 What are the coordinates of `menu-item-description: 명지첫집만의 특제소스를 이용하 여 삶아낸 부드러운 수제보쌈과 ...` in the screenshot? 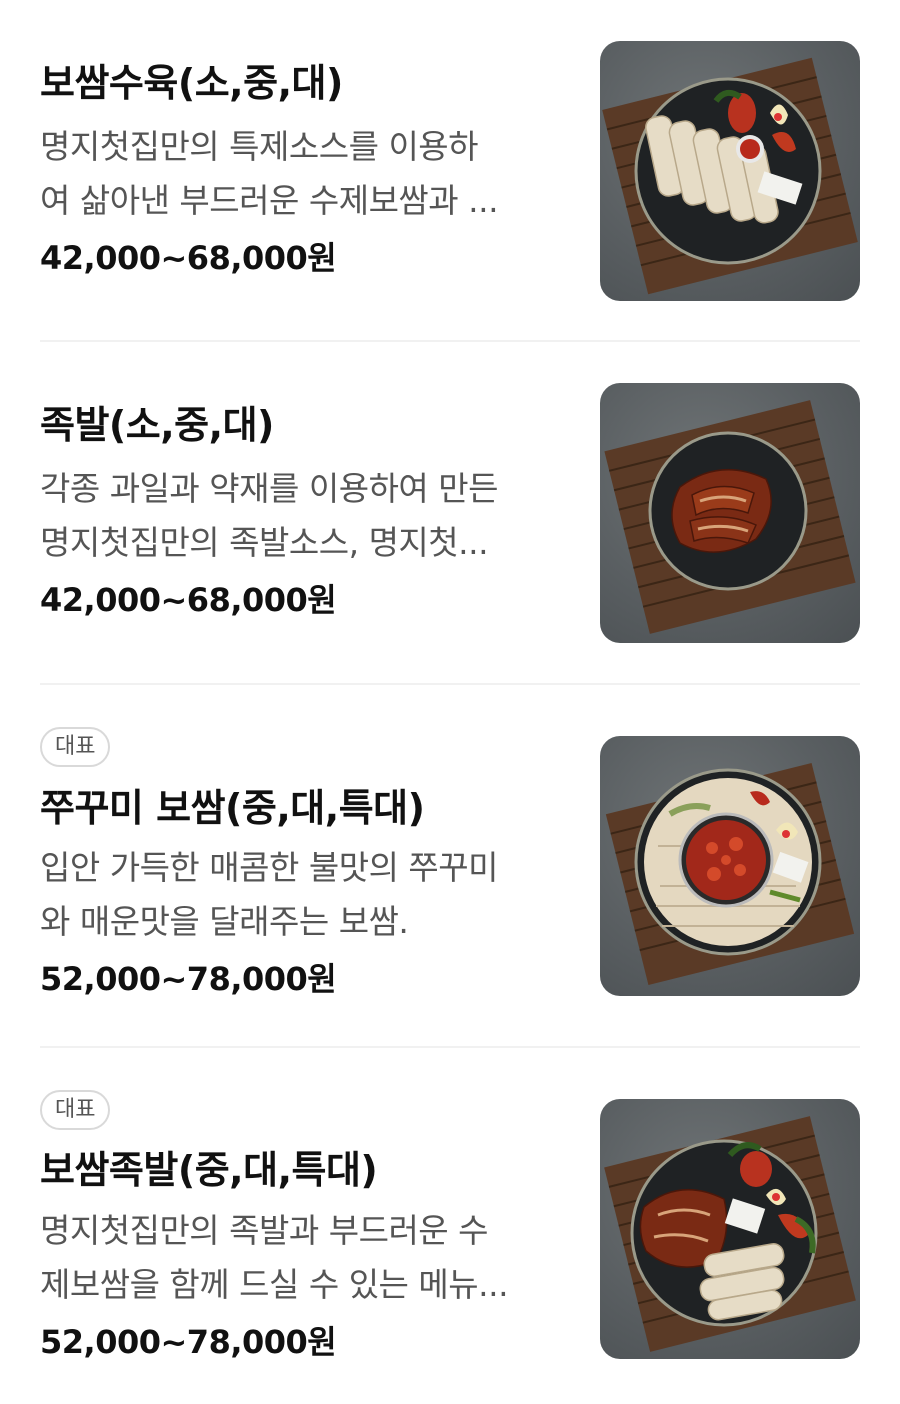 It's located at (295, 174).